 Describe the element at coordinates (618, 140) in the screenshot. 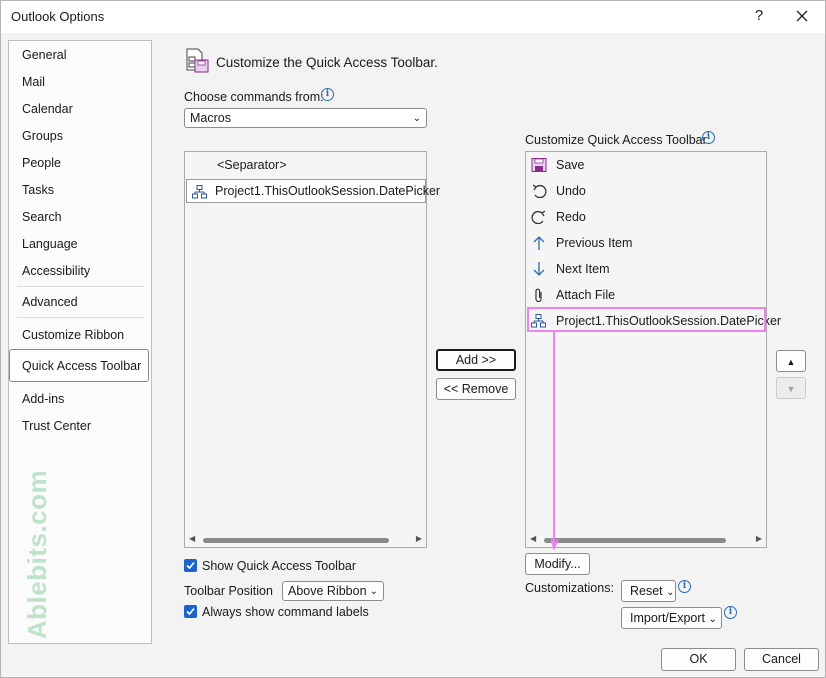

I see `customize-qat-label: Customize Quick Access Toolbar:` at that location.